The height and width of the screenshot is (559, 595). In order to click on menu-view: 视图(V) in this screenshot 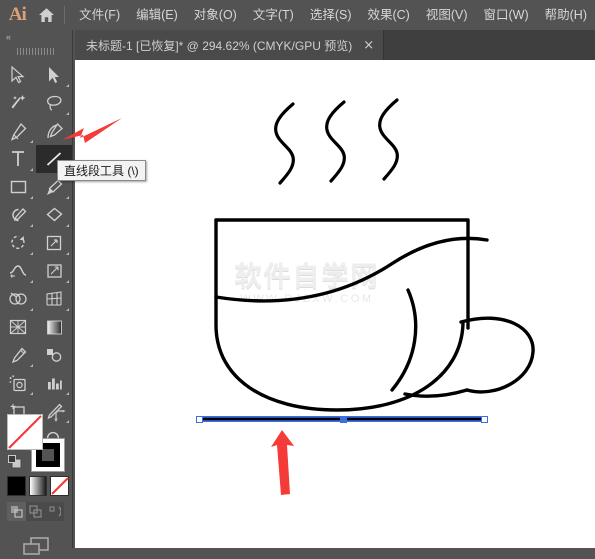, I will do `click(447, 15)`.